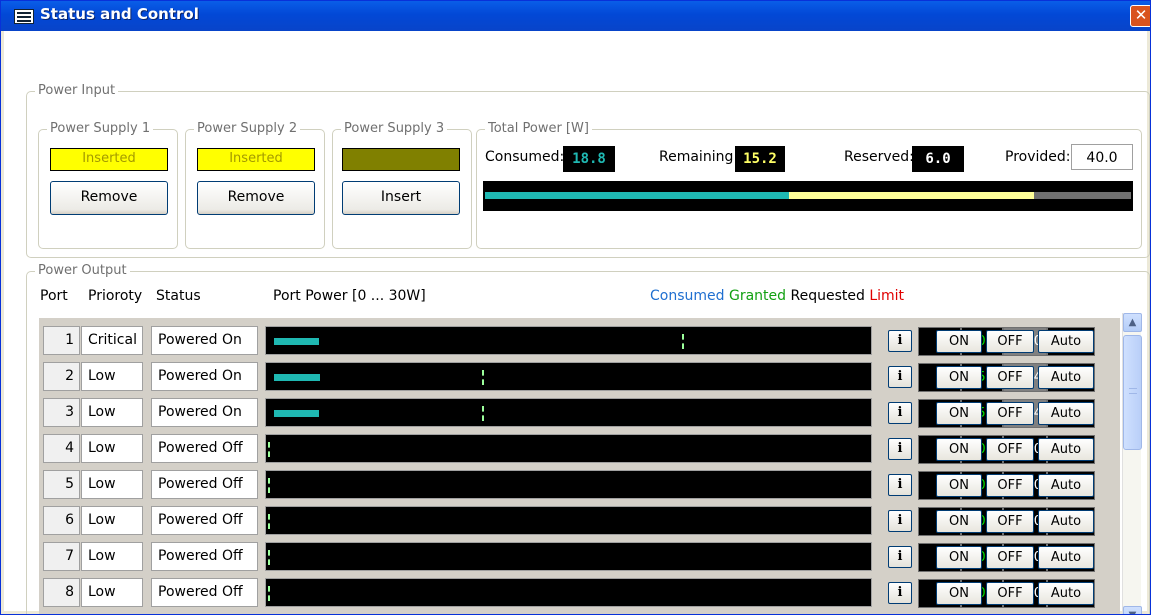 The image size is (1151, 615). I want to click on legend-limit: Limit, so click(887, 296).